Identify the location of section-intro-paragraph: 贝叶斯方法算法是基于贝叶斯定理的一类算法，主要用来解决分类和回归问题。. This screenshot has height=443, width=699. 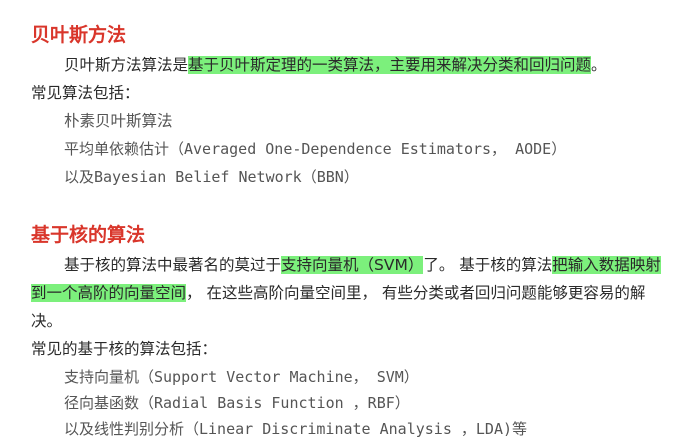
(335, 65).